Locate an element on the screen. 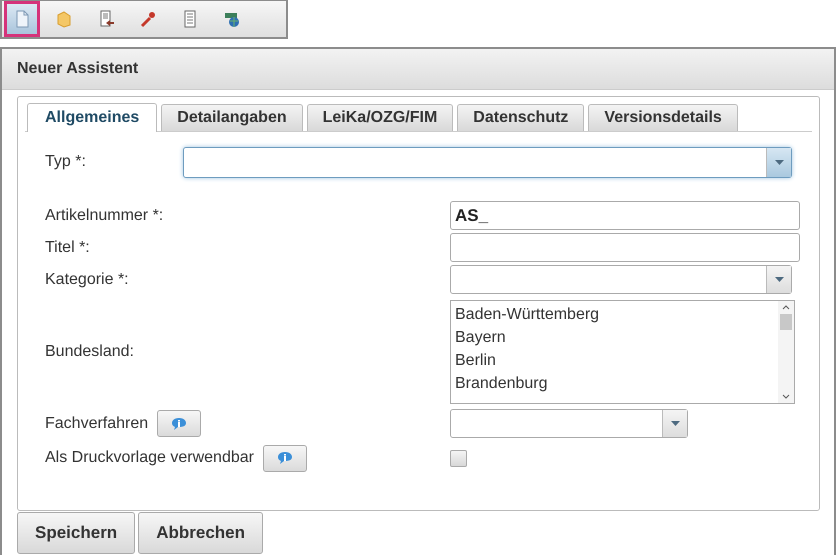 The width and height of the screenshot is (836, 558). text-field: AS_ is located at coordinates (625, 215).